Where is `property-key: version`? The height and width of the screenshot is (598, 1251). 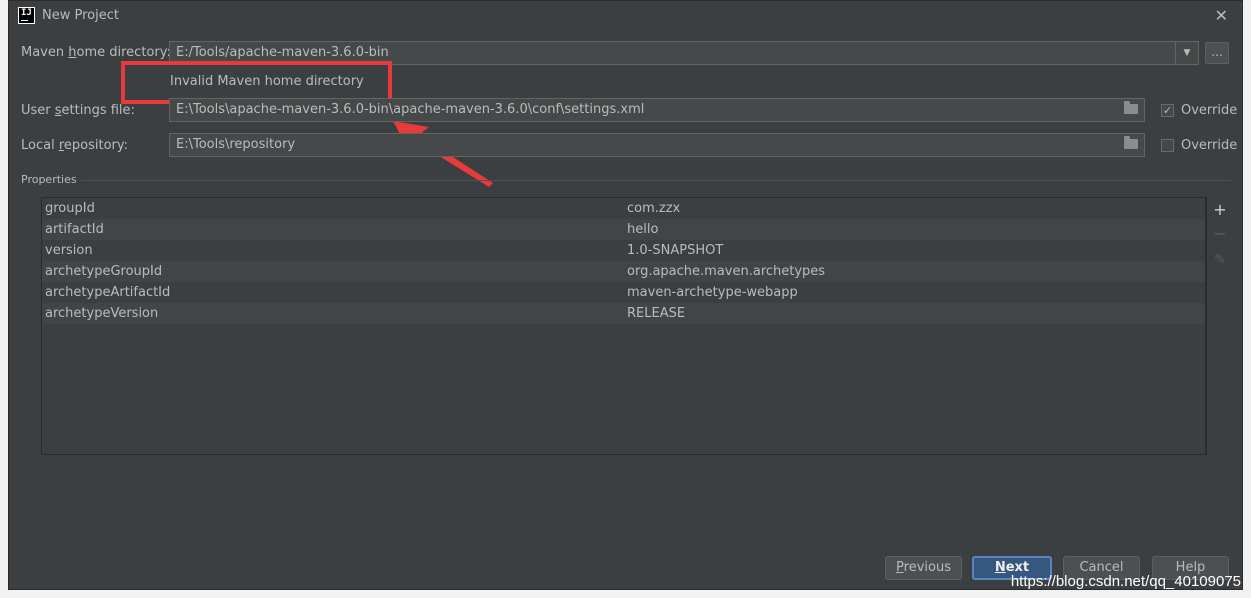
property-key: version is located at coordinates (69, 250).